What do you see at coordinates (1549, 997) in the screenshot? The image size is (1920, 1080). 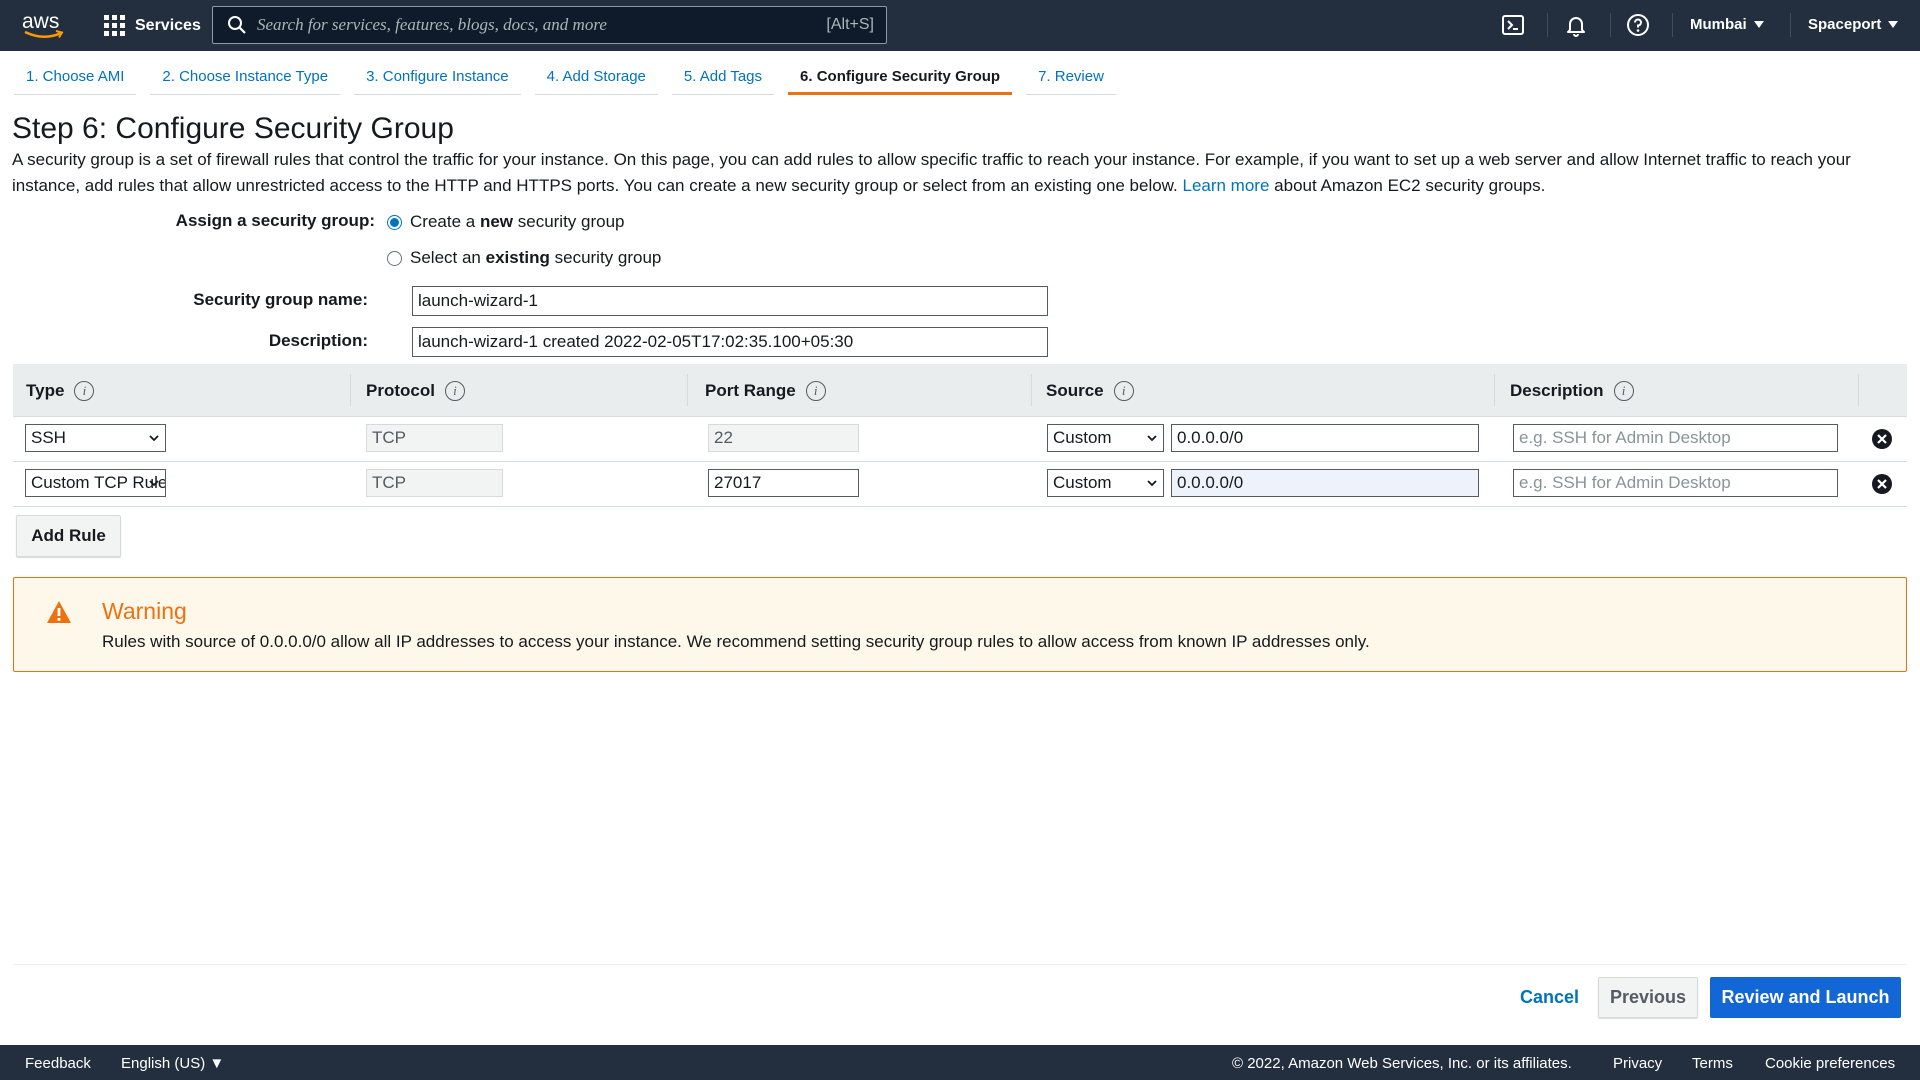 I see `cancel-button: Cancel` at bounding box center [1549, 997].